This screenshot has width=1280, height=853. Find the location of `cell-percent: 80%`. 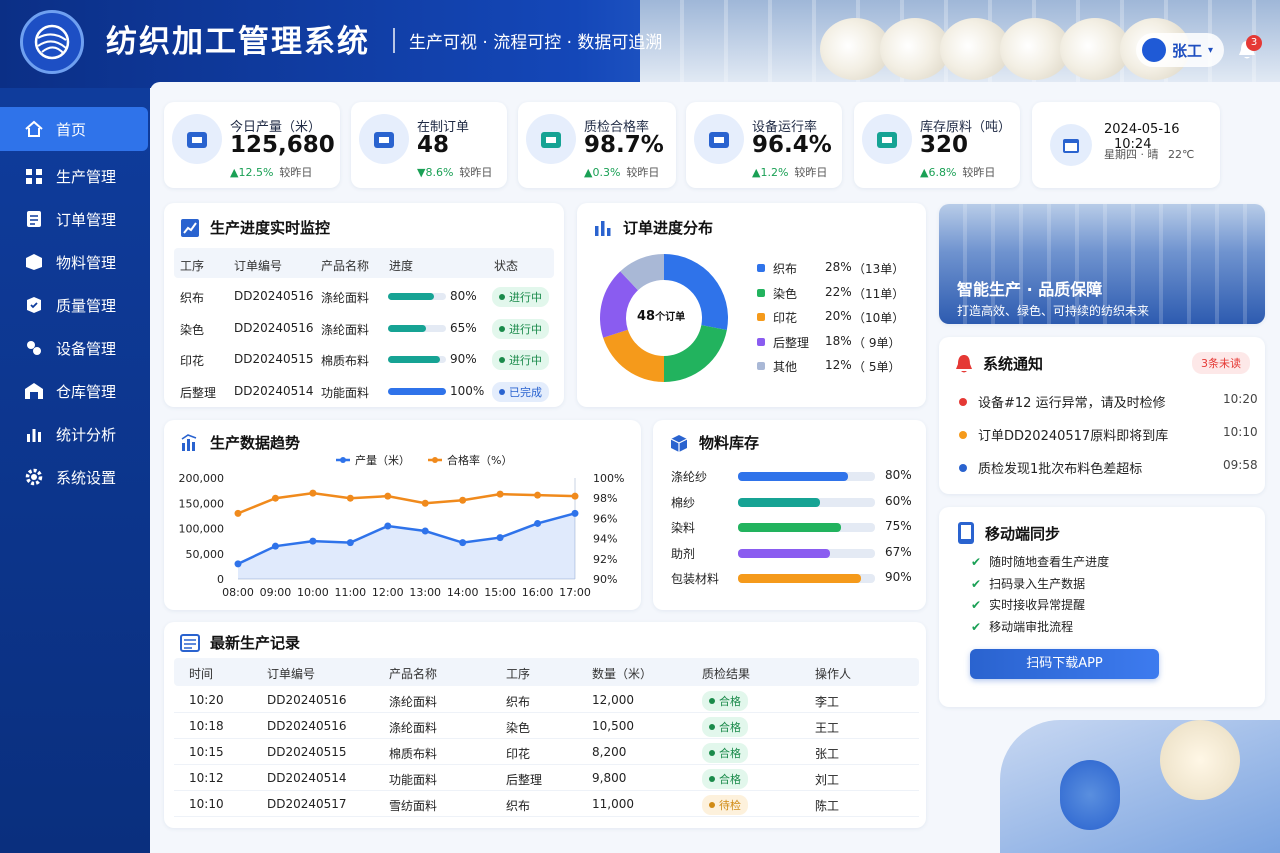

cell-percent: 80% is located at coordinates (463, 296).